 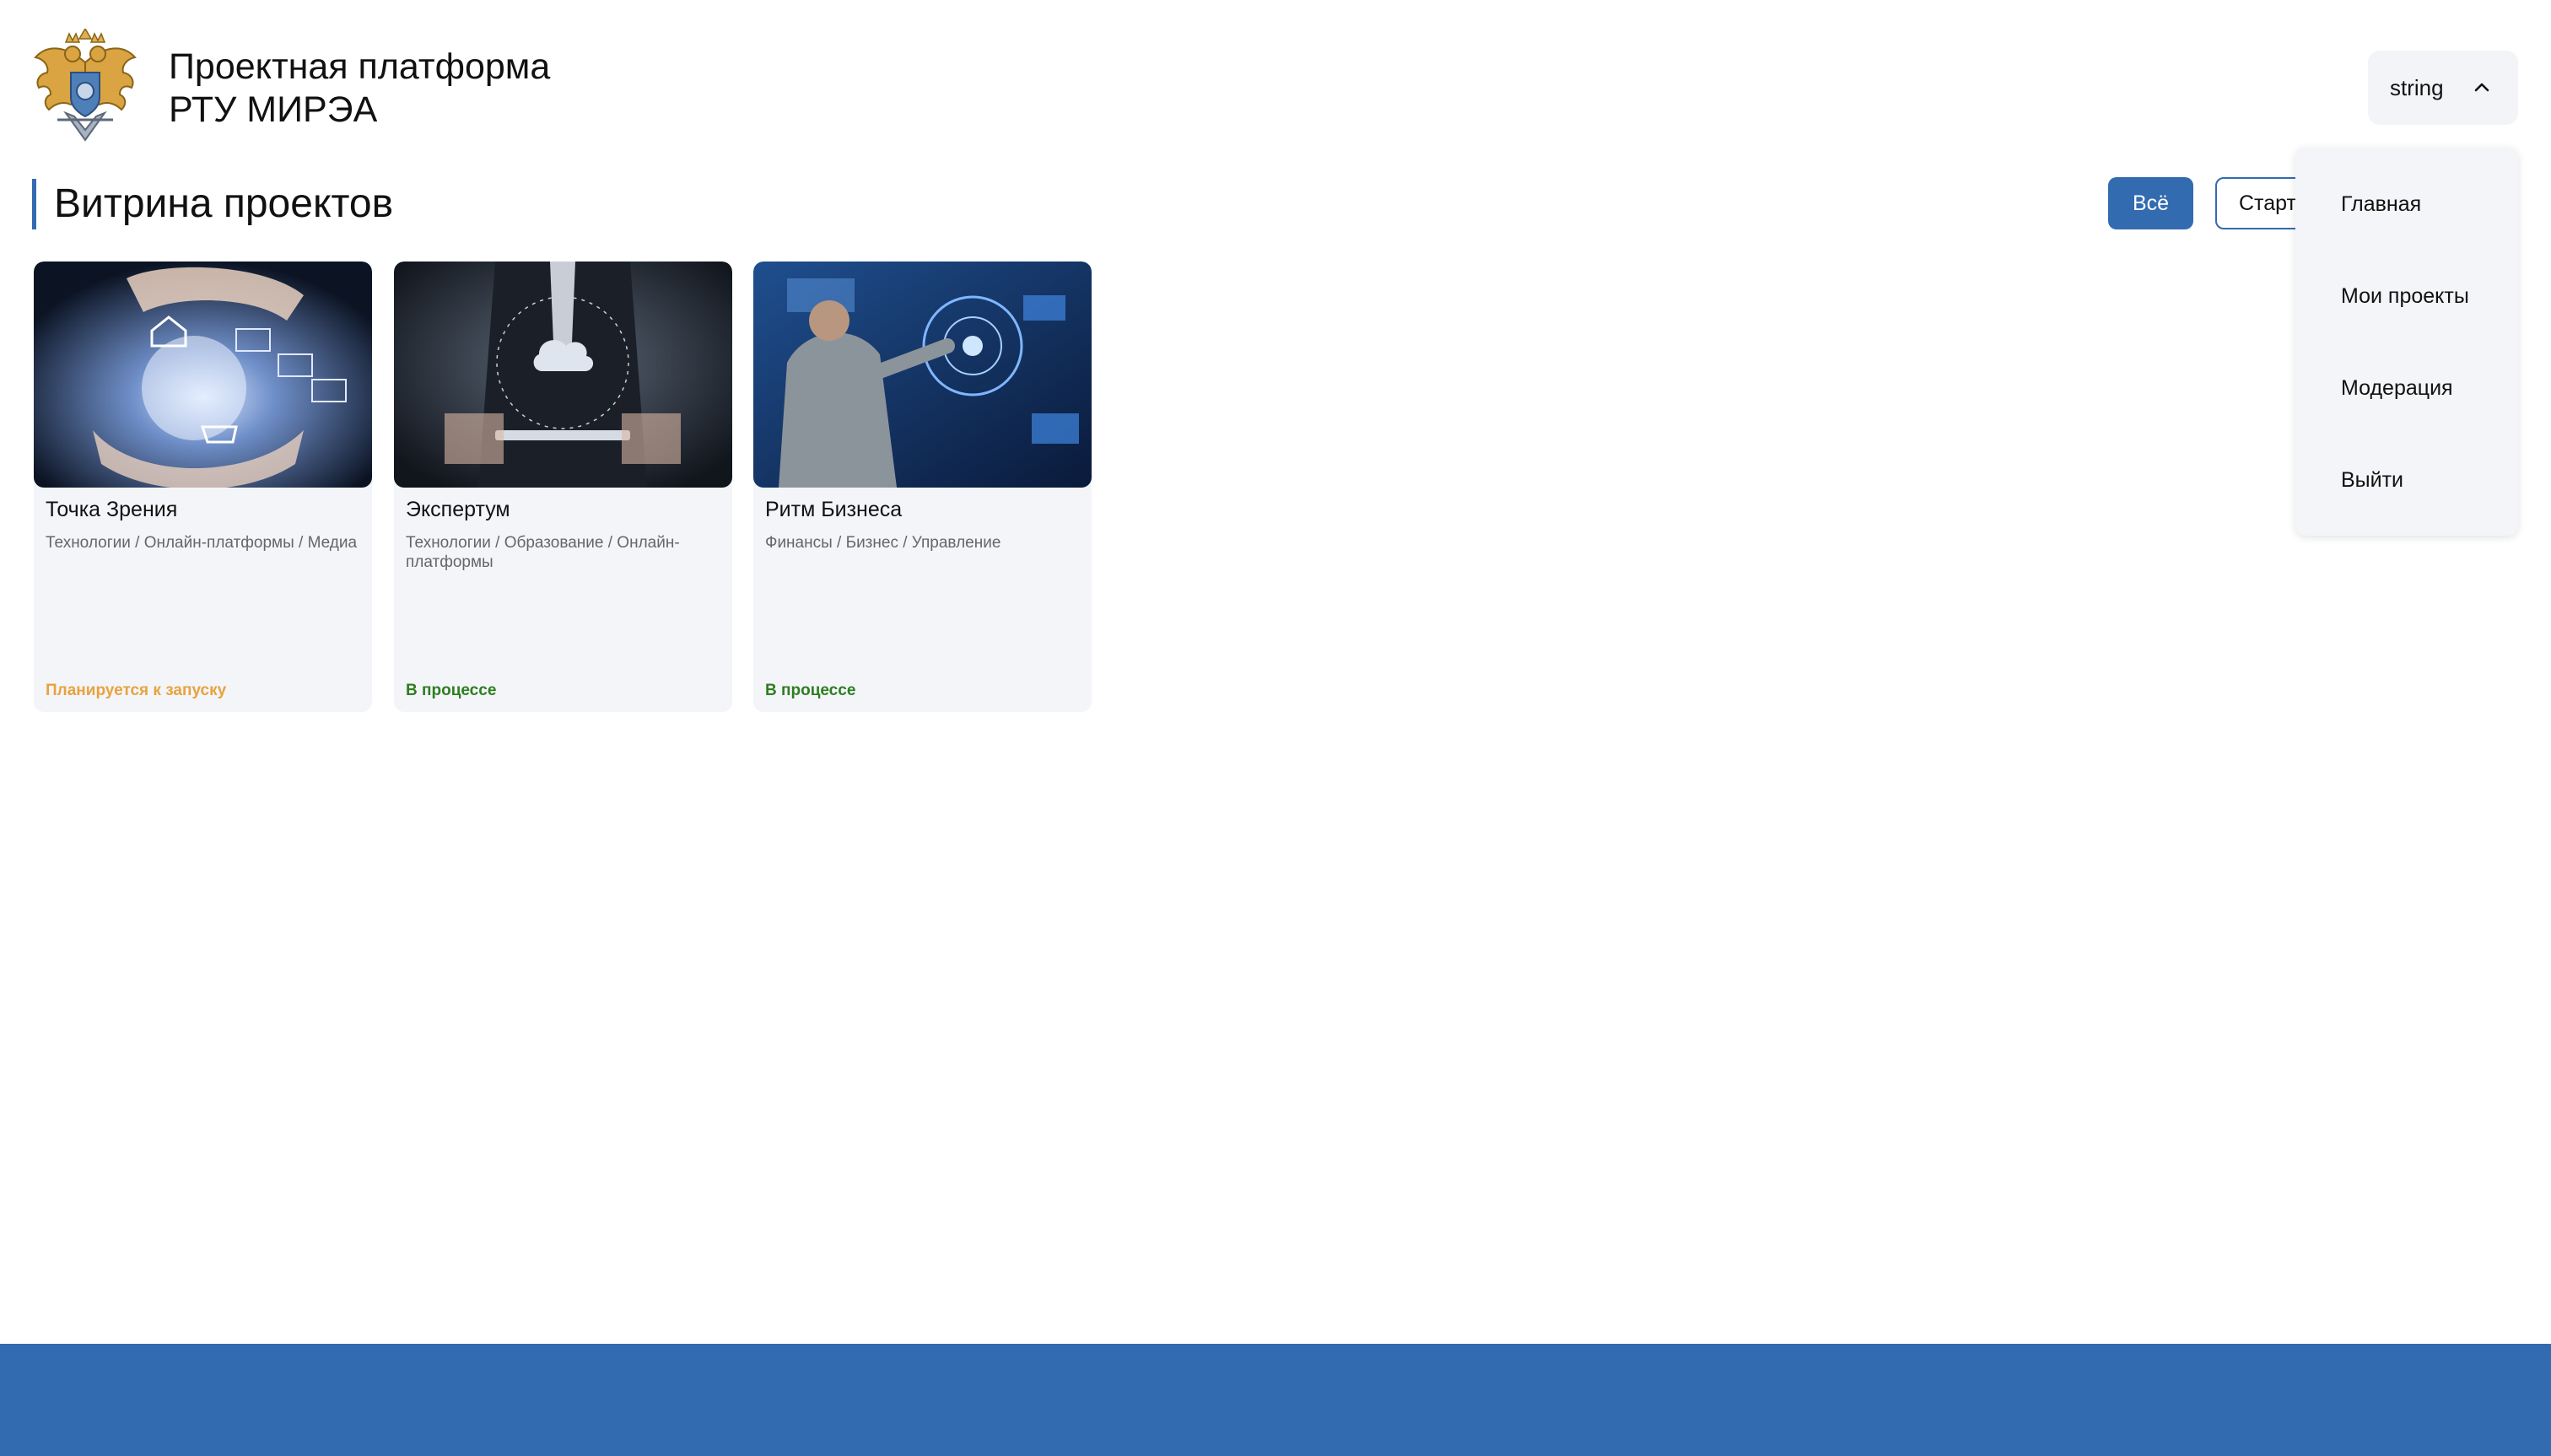 I want to click on project-status: Планируется к запуску, so click(x=136, y=690).